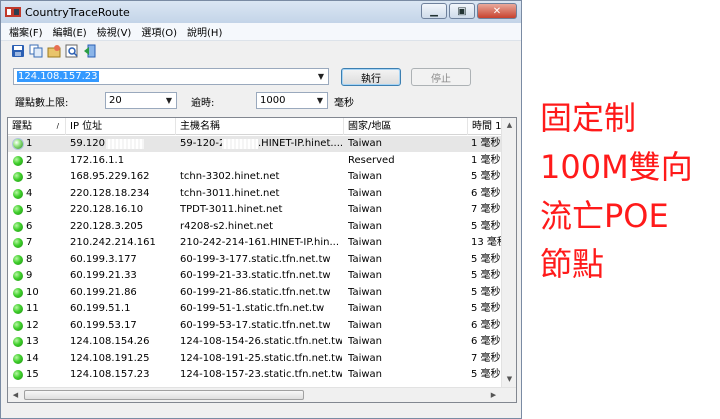 This screenshot has width=720, height=419. What do you see at coordinates (110, 341) in the screenshot?
I see `ip-cell: 124.108.154.26` at bounding box center [110, 341].